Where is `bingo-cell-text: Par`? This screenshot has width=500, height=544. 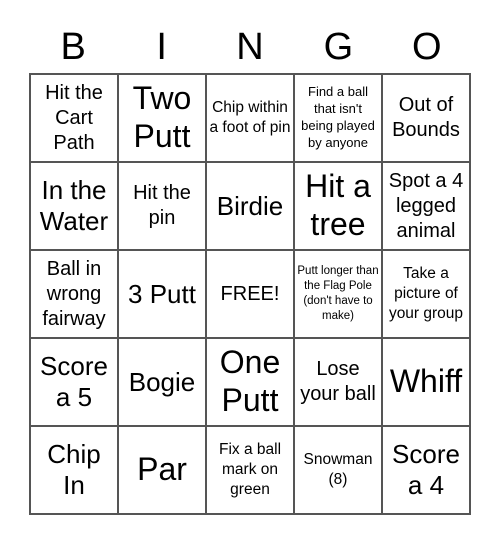
bingo-cell-text: Par is located at coordinates (162, 469).